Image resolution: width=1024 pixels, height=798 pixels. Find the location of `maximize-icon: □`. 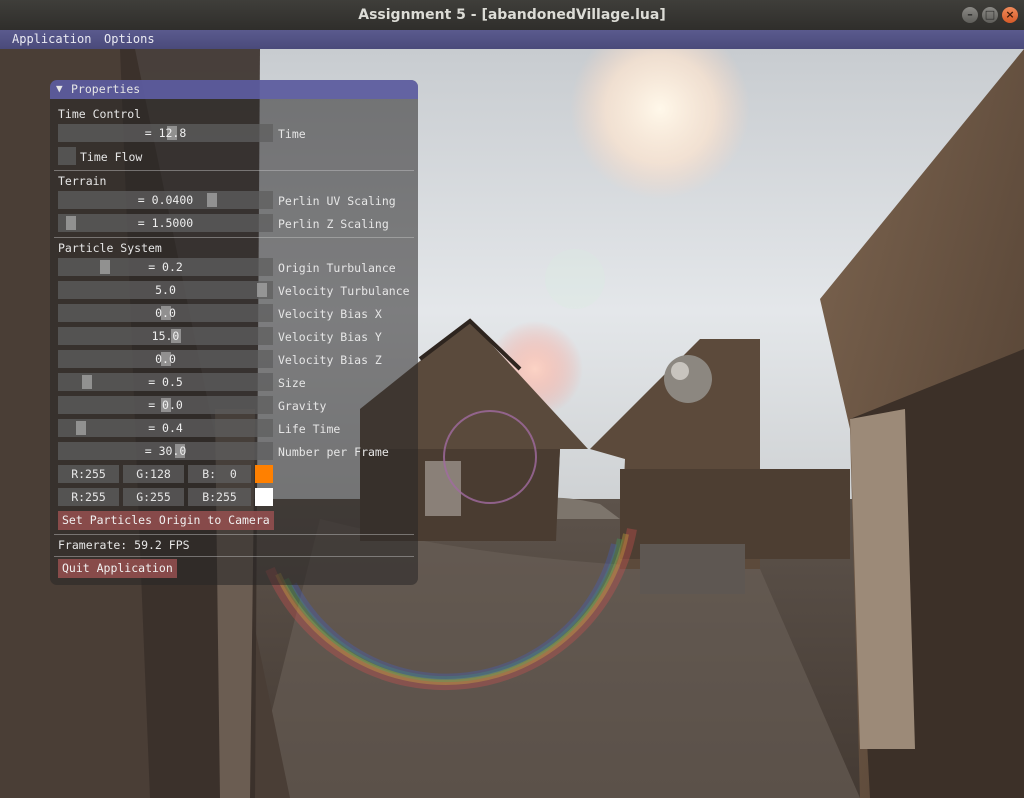

maximize-icon: □ is located at coordinates (990, 15).